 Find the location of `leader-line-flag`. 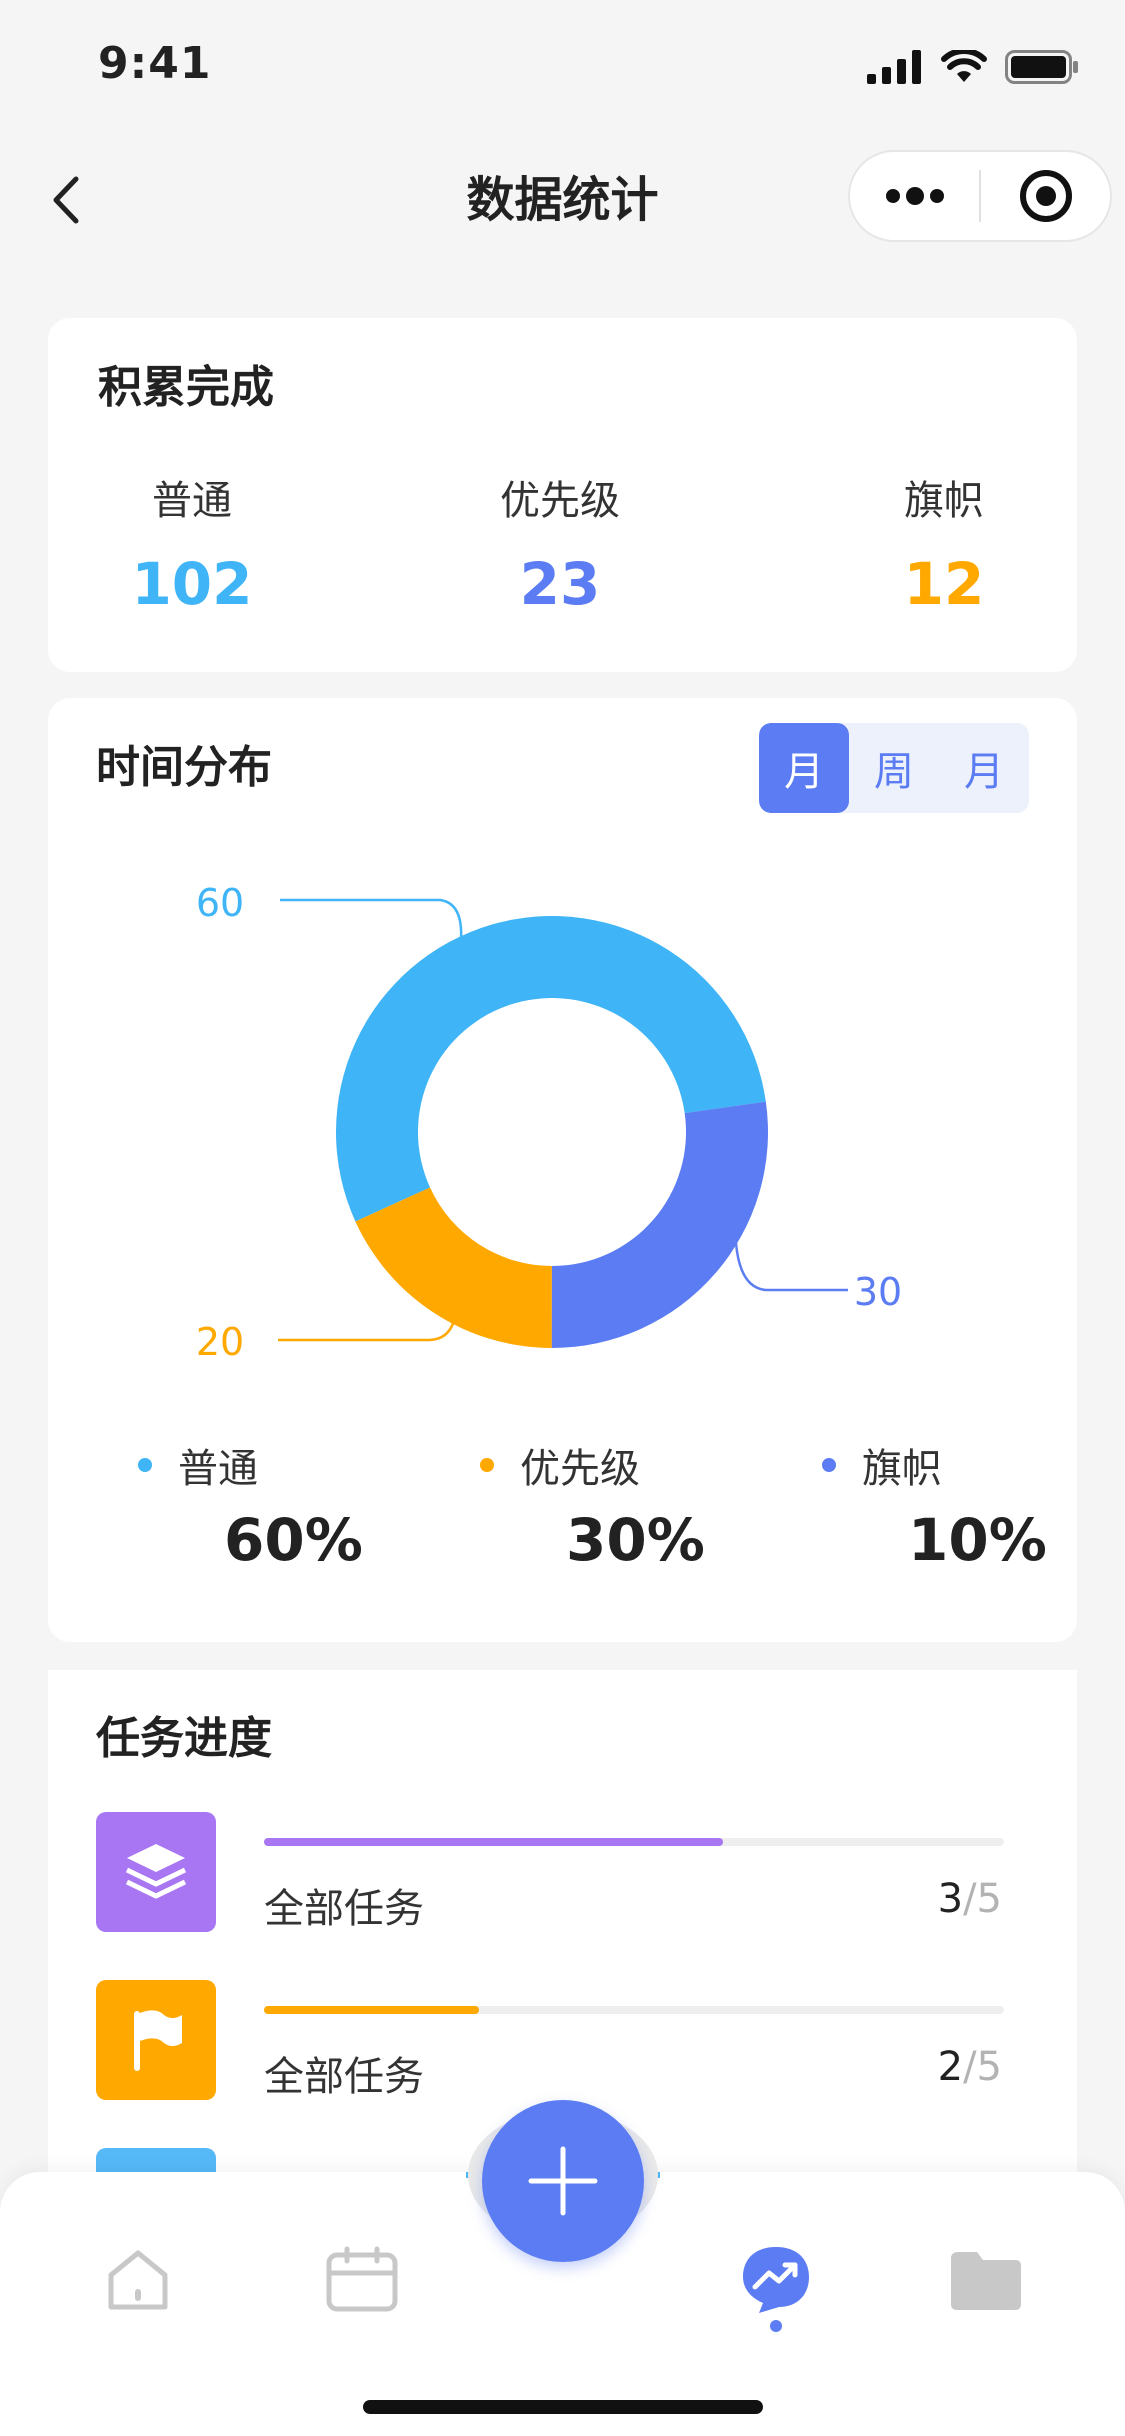

leader-line-flag is located at coordinates (368, 1325).